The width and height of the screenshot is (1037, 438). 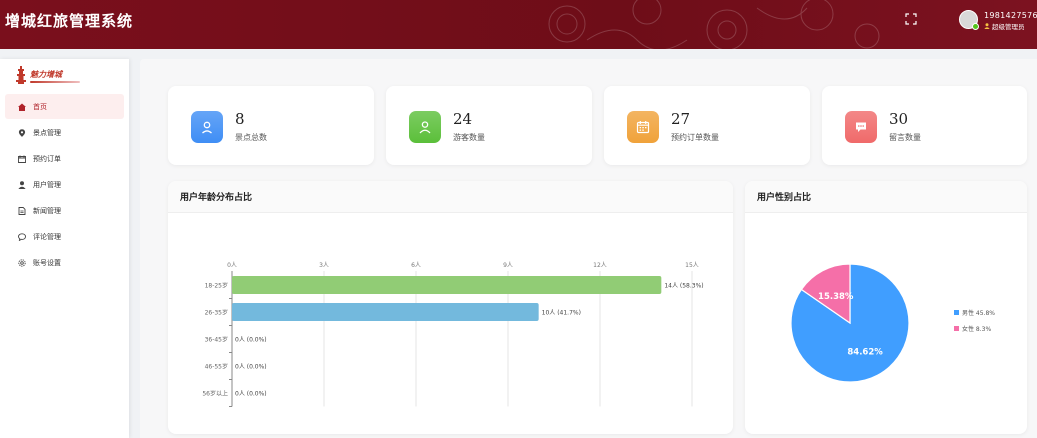 I want to click on document-icon, so click(x=22, y=210).